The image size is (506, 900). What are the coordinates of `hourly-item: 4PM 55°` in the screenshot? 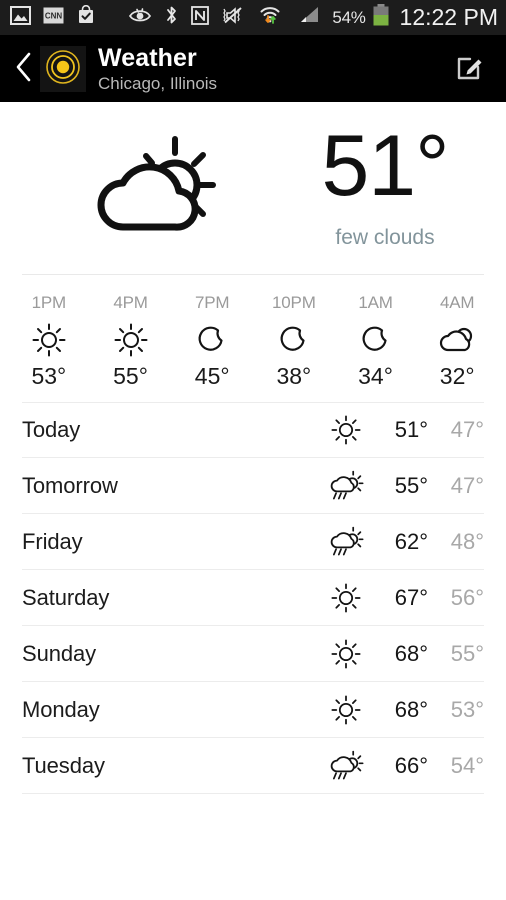 It's located at (131, 341).